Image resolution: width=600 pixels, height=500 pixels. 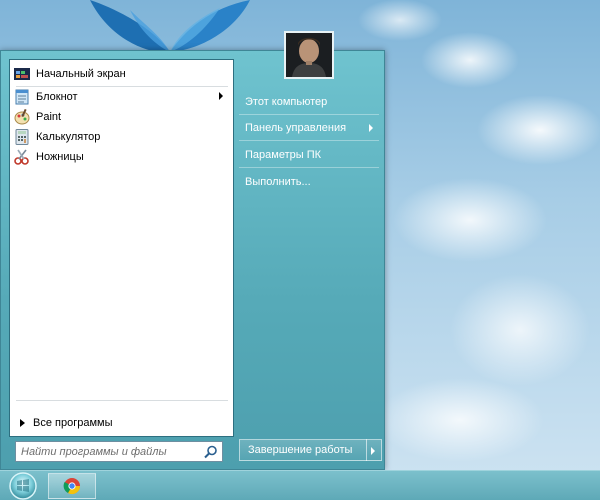 What do you see at coordinates (73, 423) in the screenshot?
I see `all-programs-label: Все программы` at bounding box center [73, 423].